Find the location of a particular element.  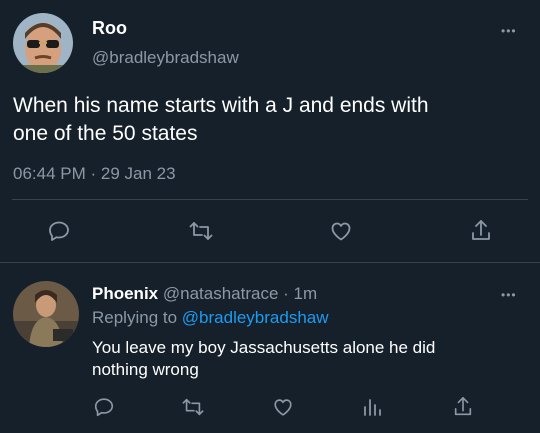

replying-to-link: @bradleybradshaw is located at coordinates (255, 317).